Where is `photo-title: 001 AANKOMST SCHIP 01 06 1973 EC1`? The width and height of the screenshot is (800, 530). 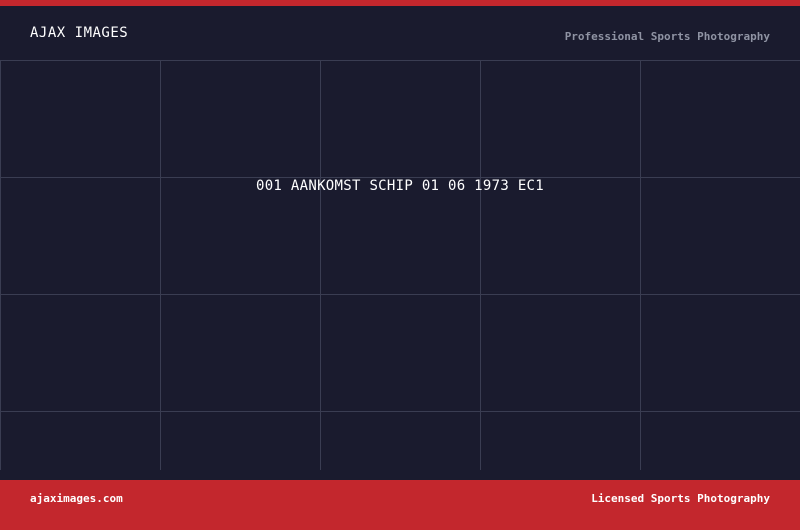
photo-title: 001 AANKOMST SCHIP 01 06 1973 EC1 is located at coordinates (400, 186).